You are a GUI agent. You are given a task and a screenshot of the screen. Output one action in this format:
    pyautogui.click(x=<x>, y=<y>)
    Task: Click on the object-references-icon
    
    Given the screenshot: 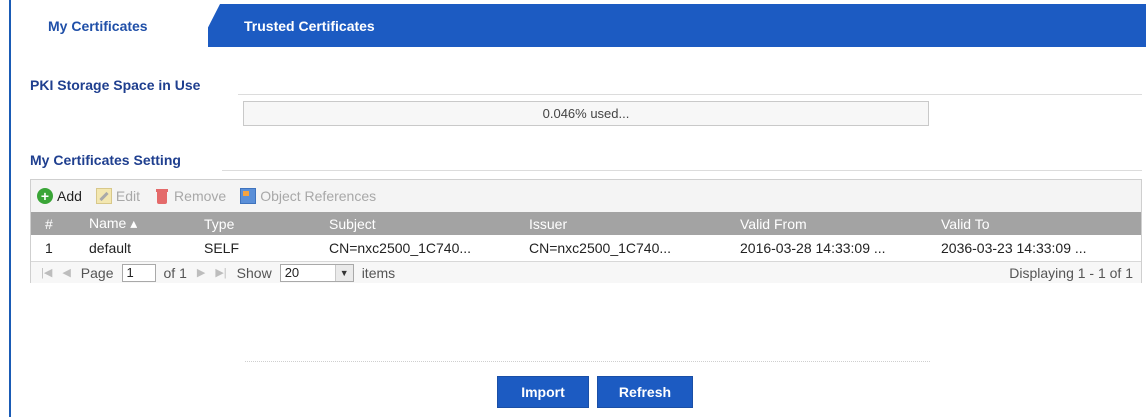 What is the action you would take?
    pyautogui.click(x=248, y=196)
    